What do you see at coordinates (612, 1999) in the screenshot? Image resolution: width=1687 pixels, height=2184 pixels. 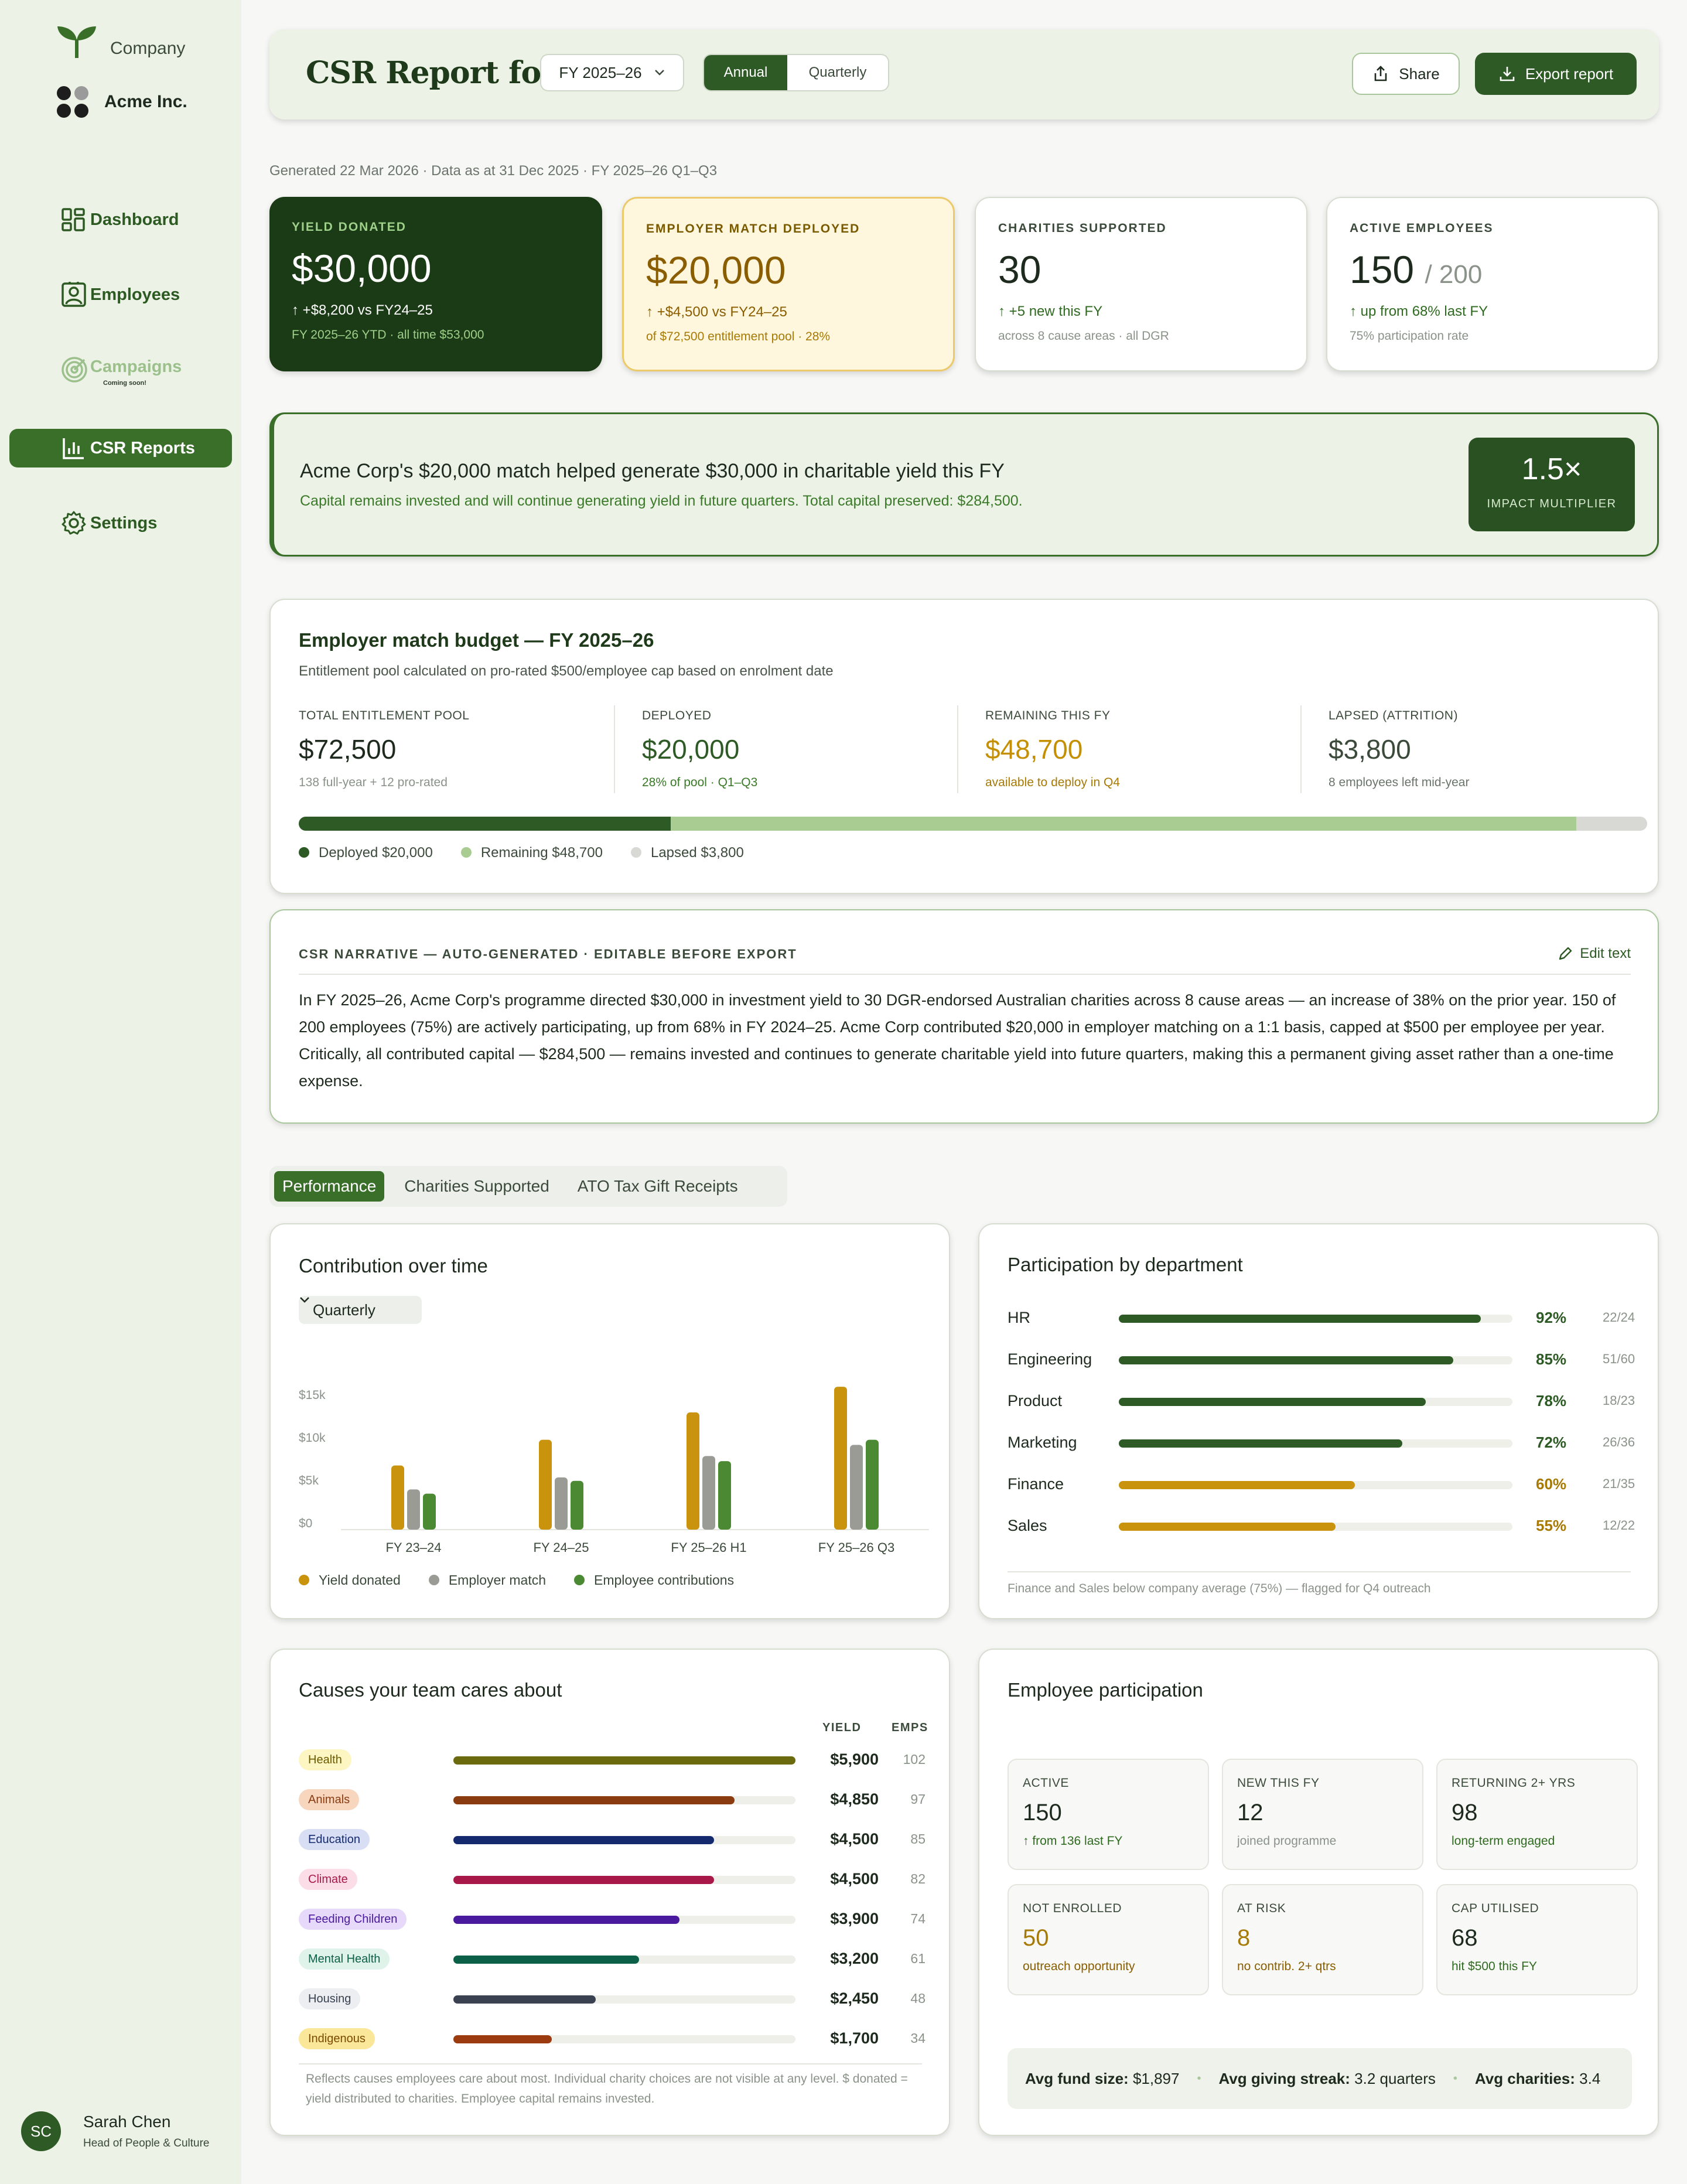 I see `cause-row: Housing $2,450 48` at bounding box center [612, 1999].